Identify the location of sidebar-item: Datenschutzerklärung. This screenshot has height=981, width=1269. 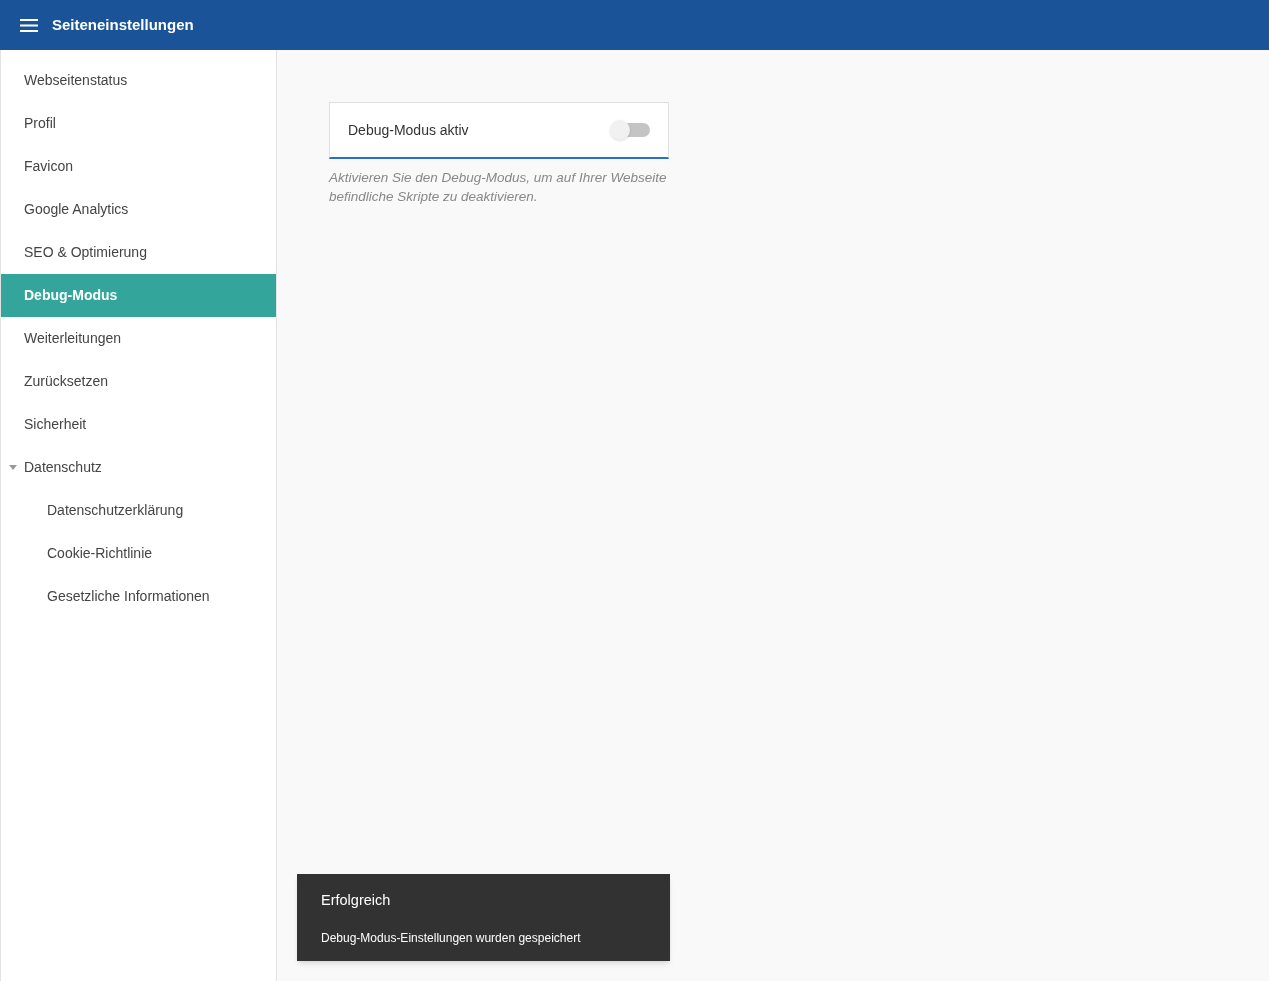
(138, 510).